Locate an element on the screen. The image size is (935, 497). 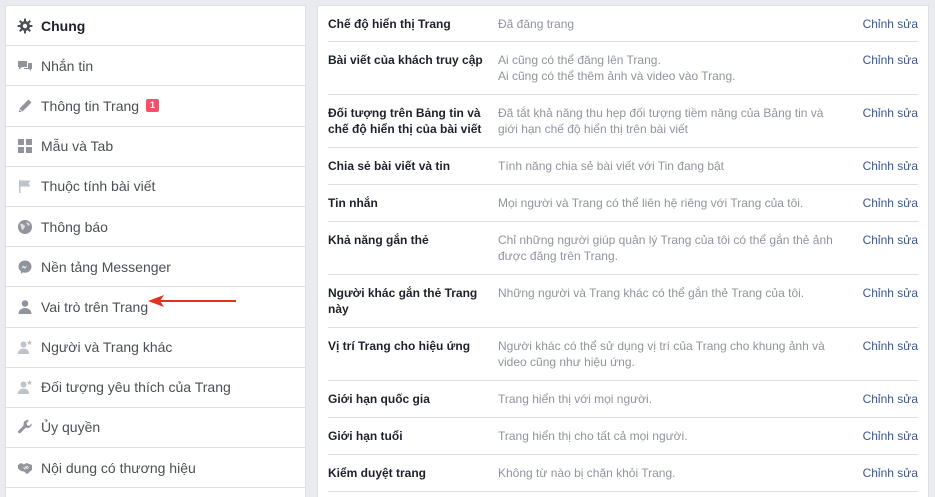
sidebar-item-9: Đối tượng yêu thích của Trang is located at coordinates (155, 388).